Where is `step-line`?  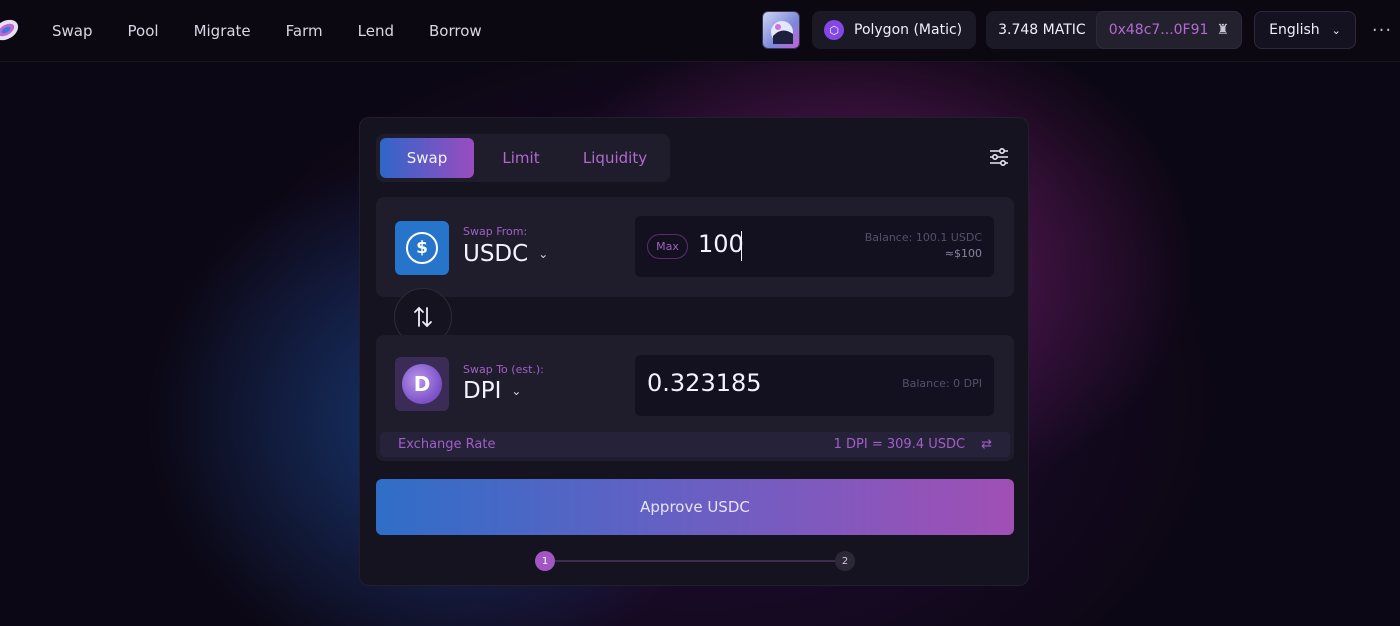 step-line is located at coordinates (695, 561).